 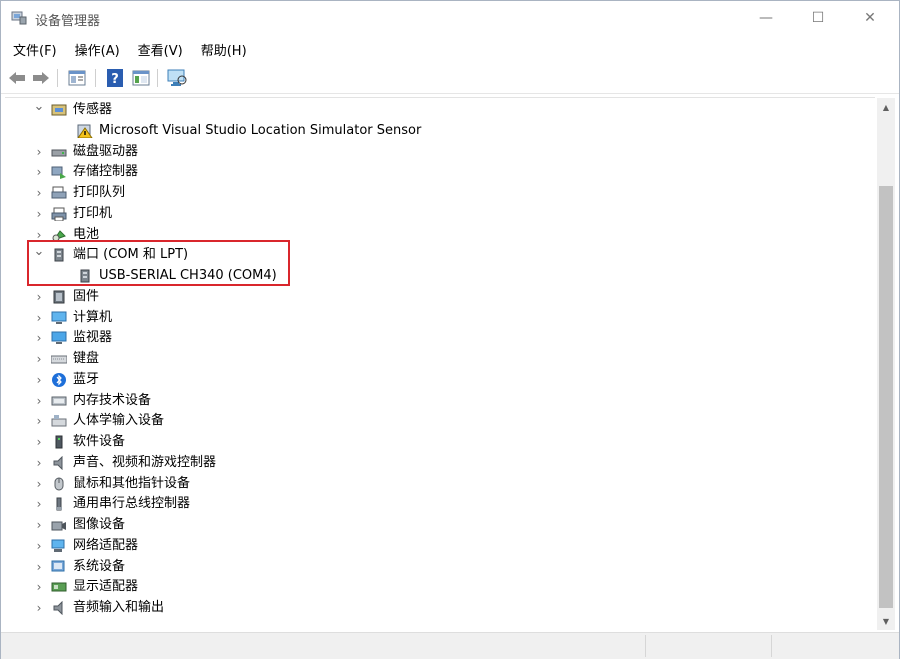 I want to click on tree-category-item: › 通用串行总线控制器, so click(x=435, y=504).